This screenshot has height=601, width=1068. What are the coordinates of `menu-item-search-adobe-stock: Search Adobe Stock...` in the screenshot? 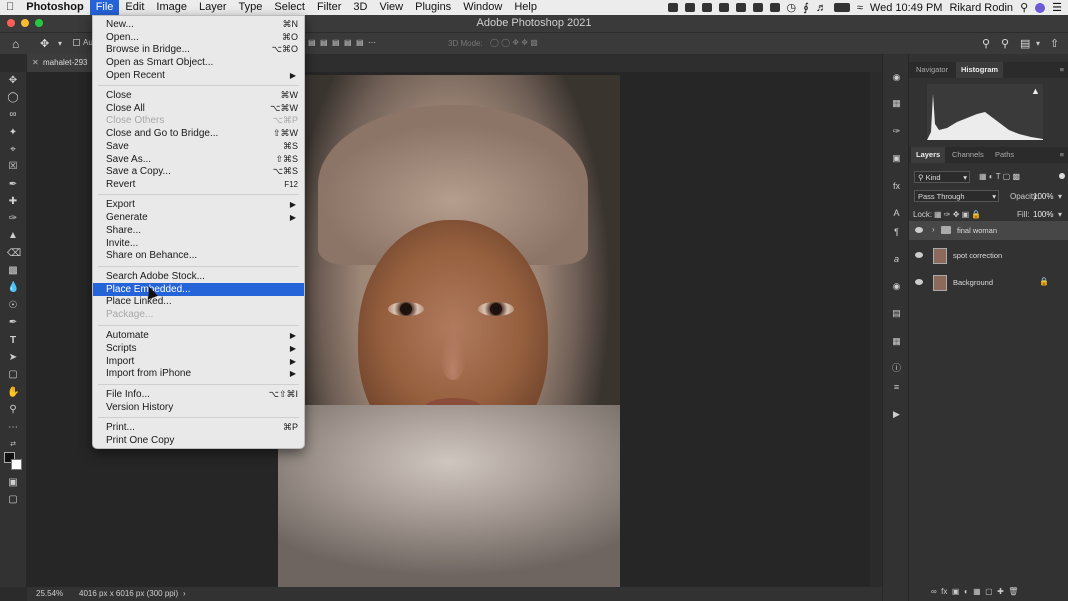 It's located at (198, 276).